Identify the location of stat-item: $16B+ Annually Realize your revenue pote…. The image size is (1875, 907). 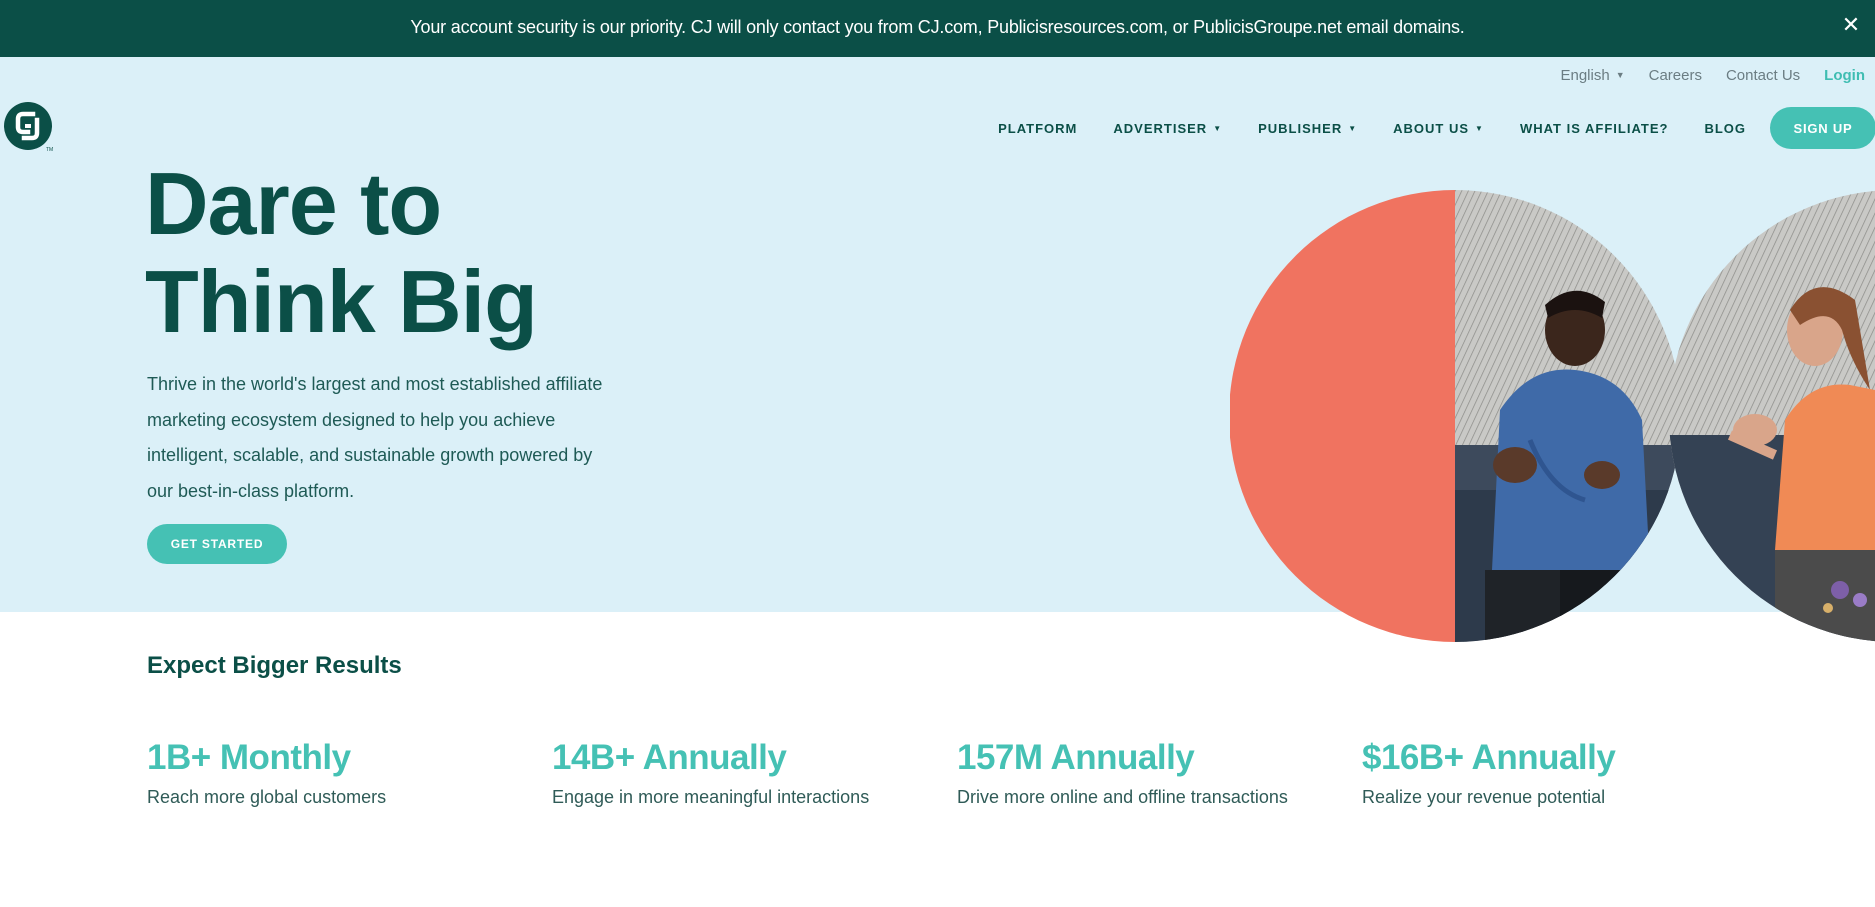
(1489, 773).